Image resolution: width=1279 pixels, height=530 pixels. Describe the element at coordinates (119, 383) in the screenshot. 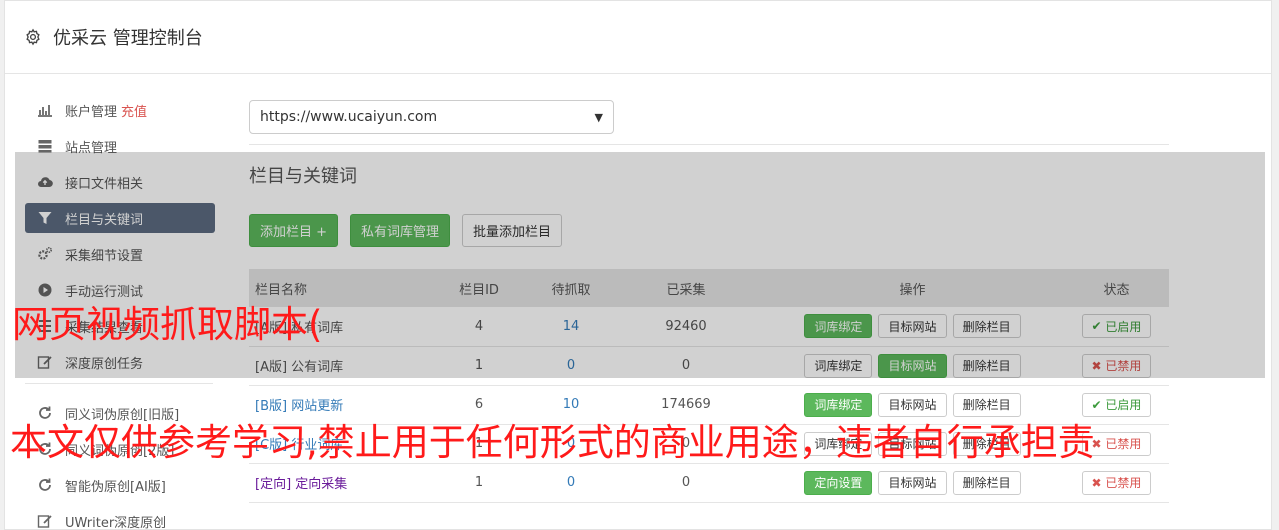

I see `sidebar-divider` at that location.